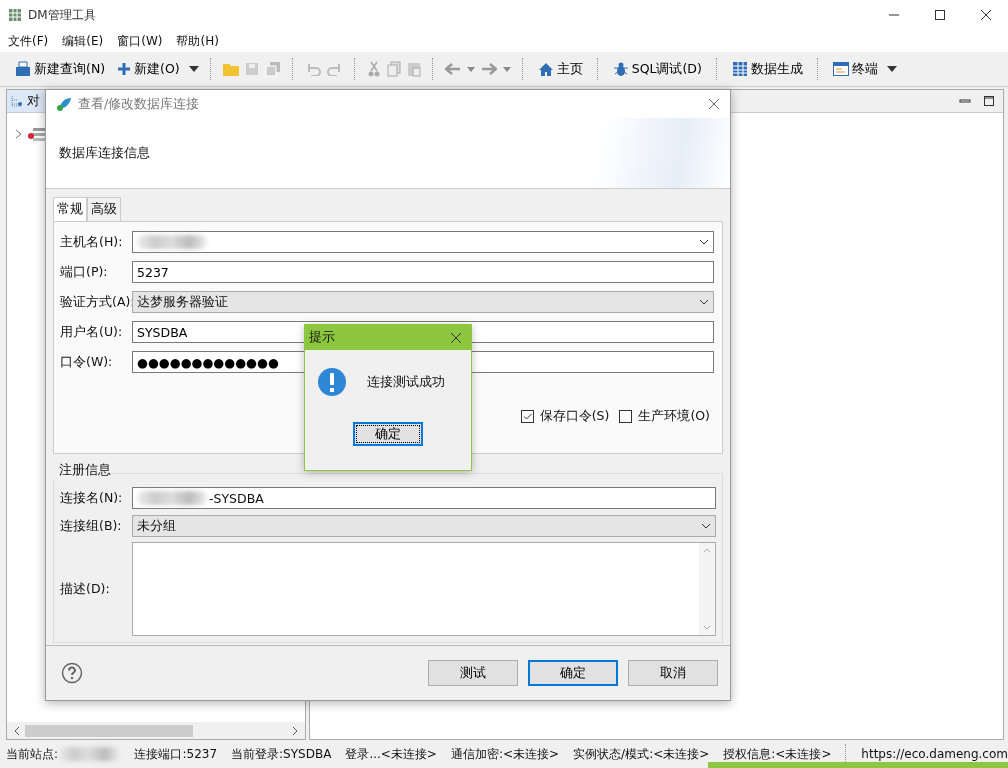 The width and height of the screenshot is (1008, 768). I want to click on cut-icon, so click(373, 69).